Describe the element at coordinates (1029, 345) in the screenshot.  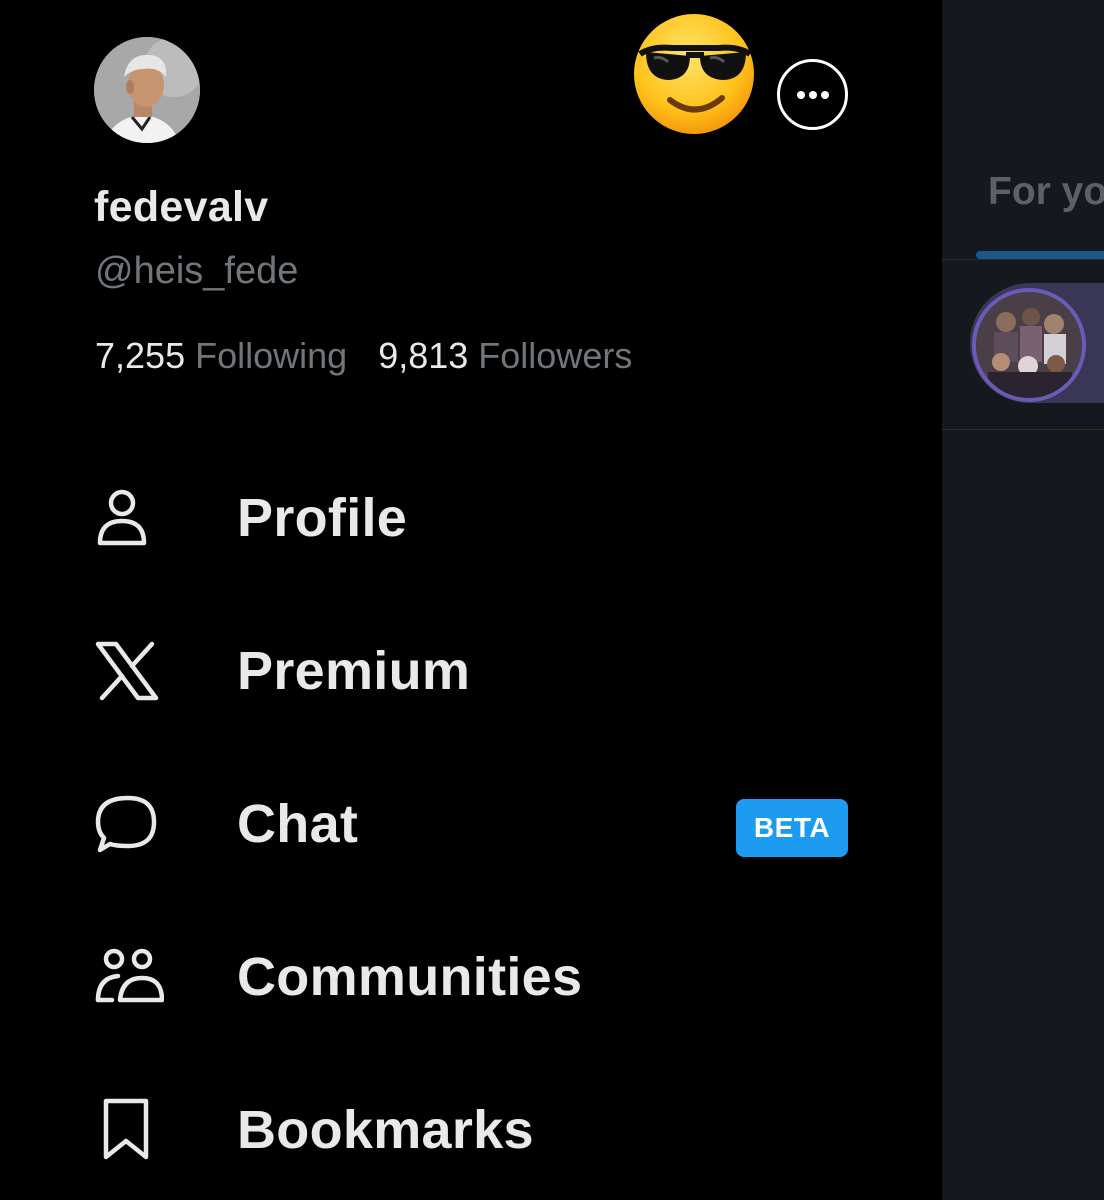
I see `space-avatar` at that location.